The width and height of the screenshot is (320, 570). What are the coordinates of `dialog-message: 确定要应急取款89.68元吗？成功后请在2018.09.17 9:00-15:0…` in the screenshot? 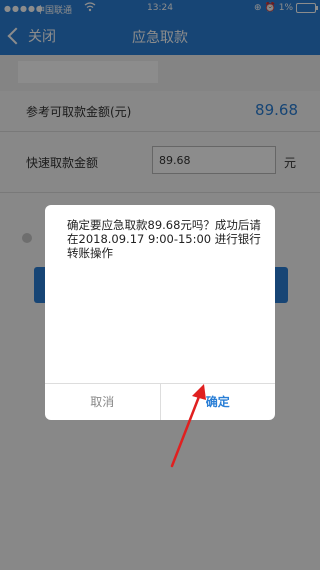 It's located at (164, 239).